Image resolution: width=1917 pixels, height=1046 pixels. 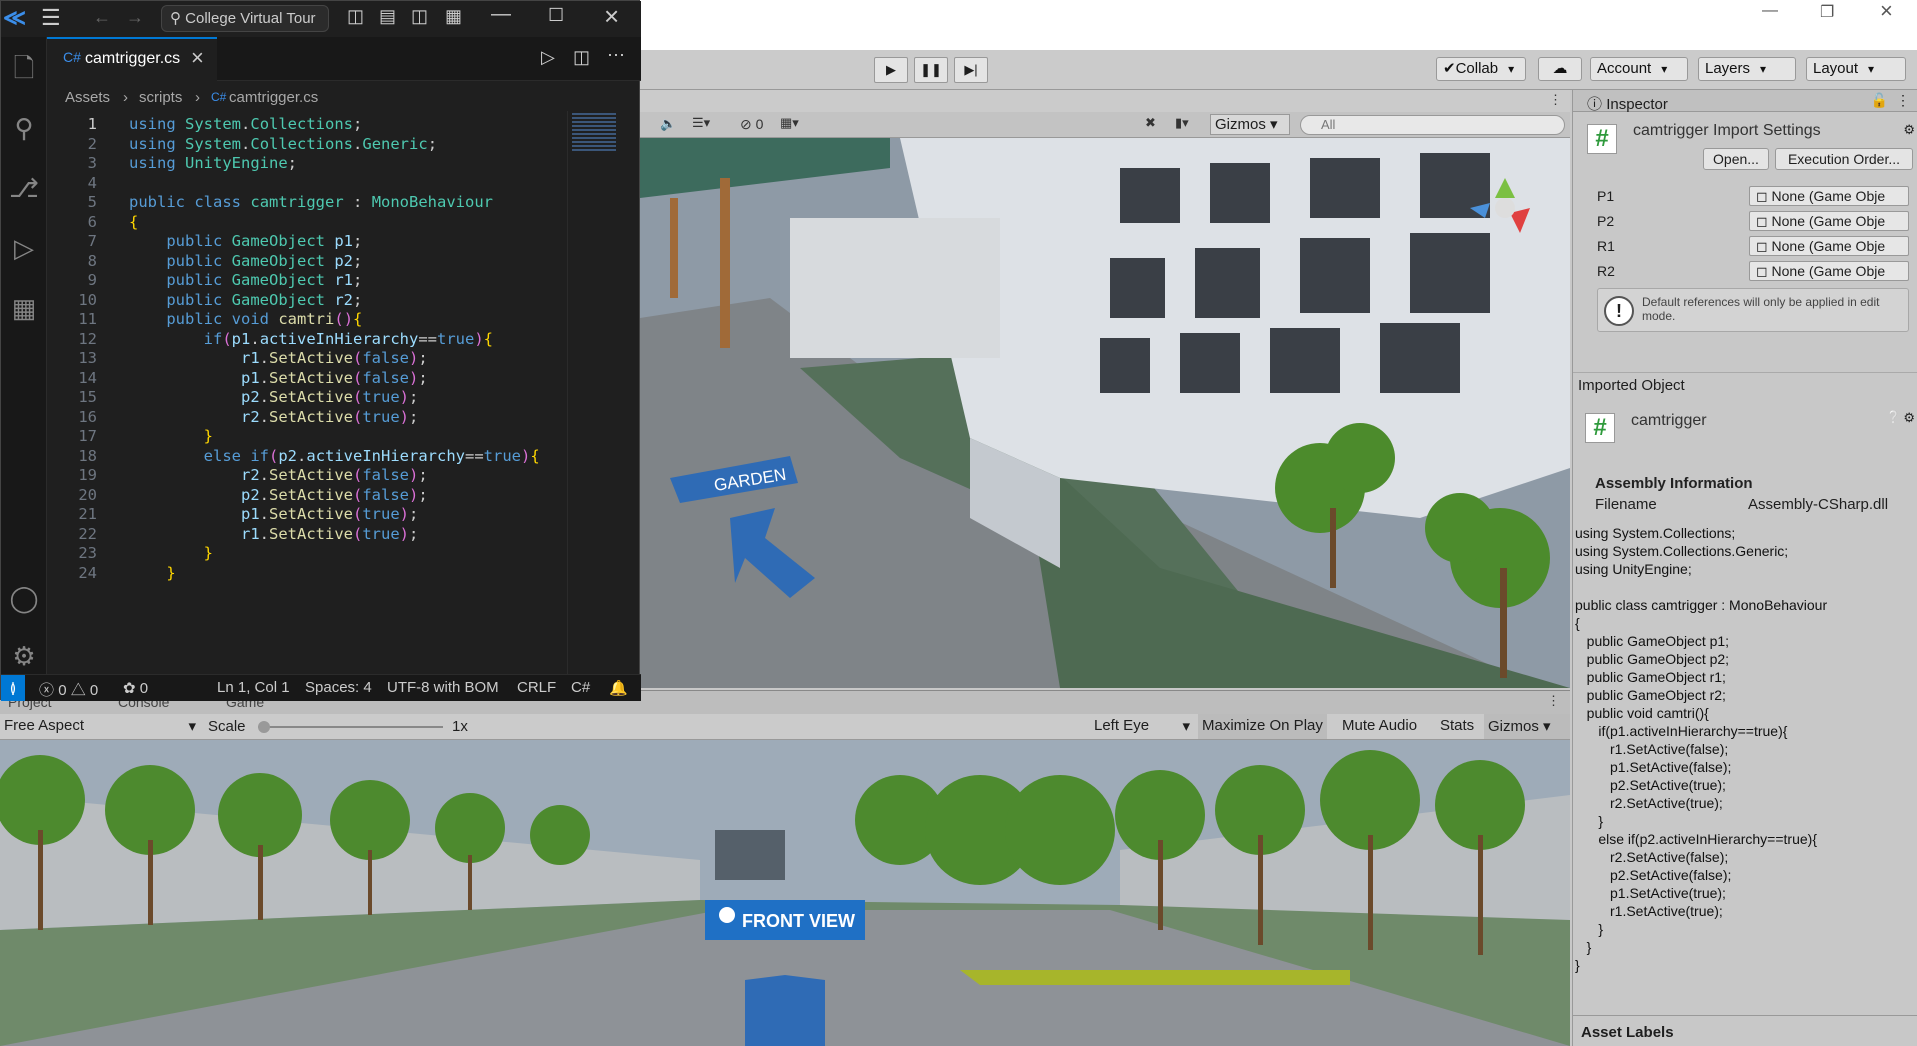 What do you see at coordinates (24, 68) in the screenshot?
I see `explorer-icon: 🗋` at bounding box center [24, 68].